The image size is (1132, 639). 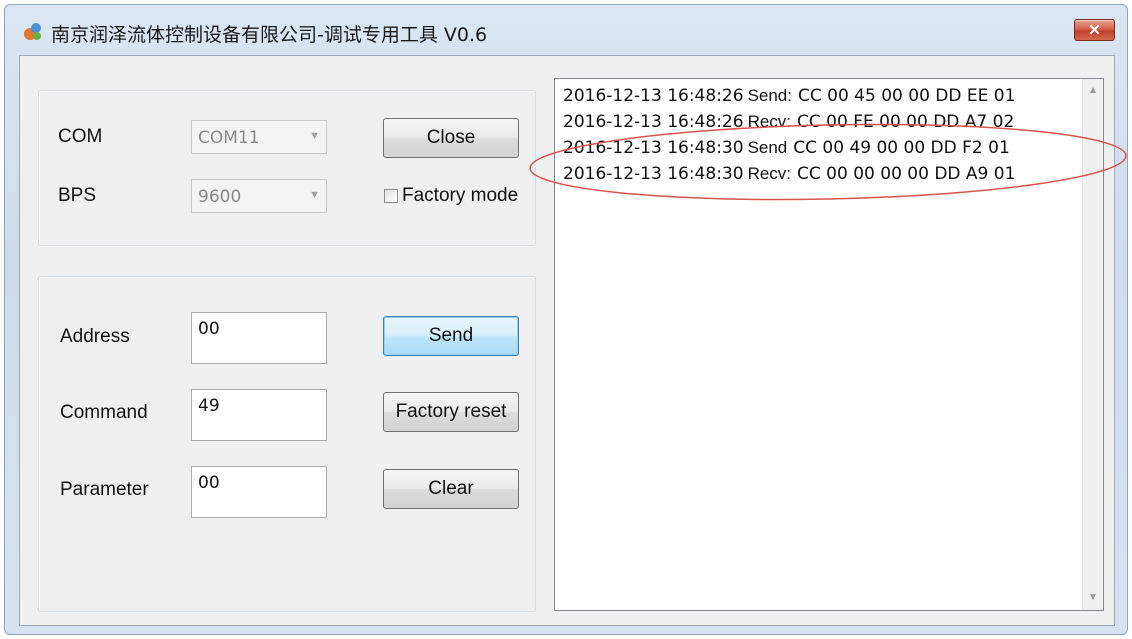 What do you see at coordinates (259, 338) in the screenshot?
I see `address-input: 00` at bounding box center [259, 338].